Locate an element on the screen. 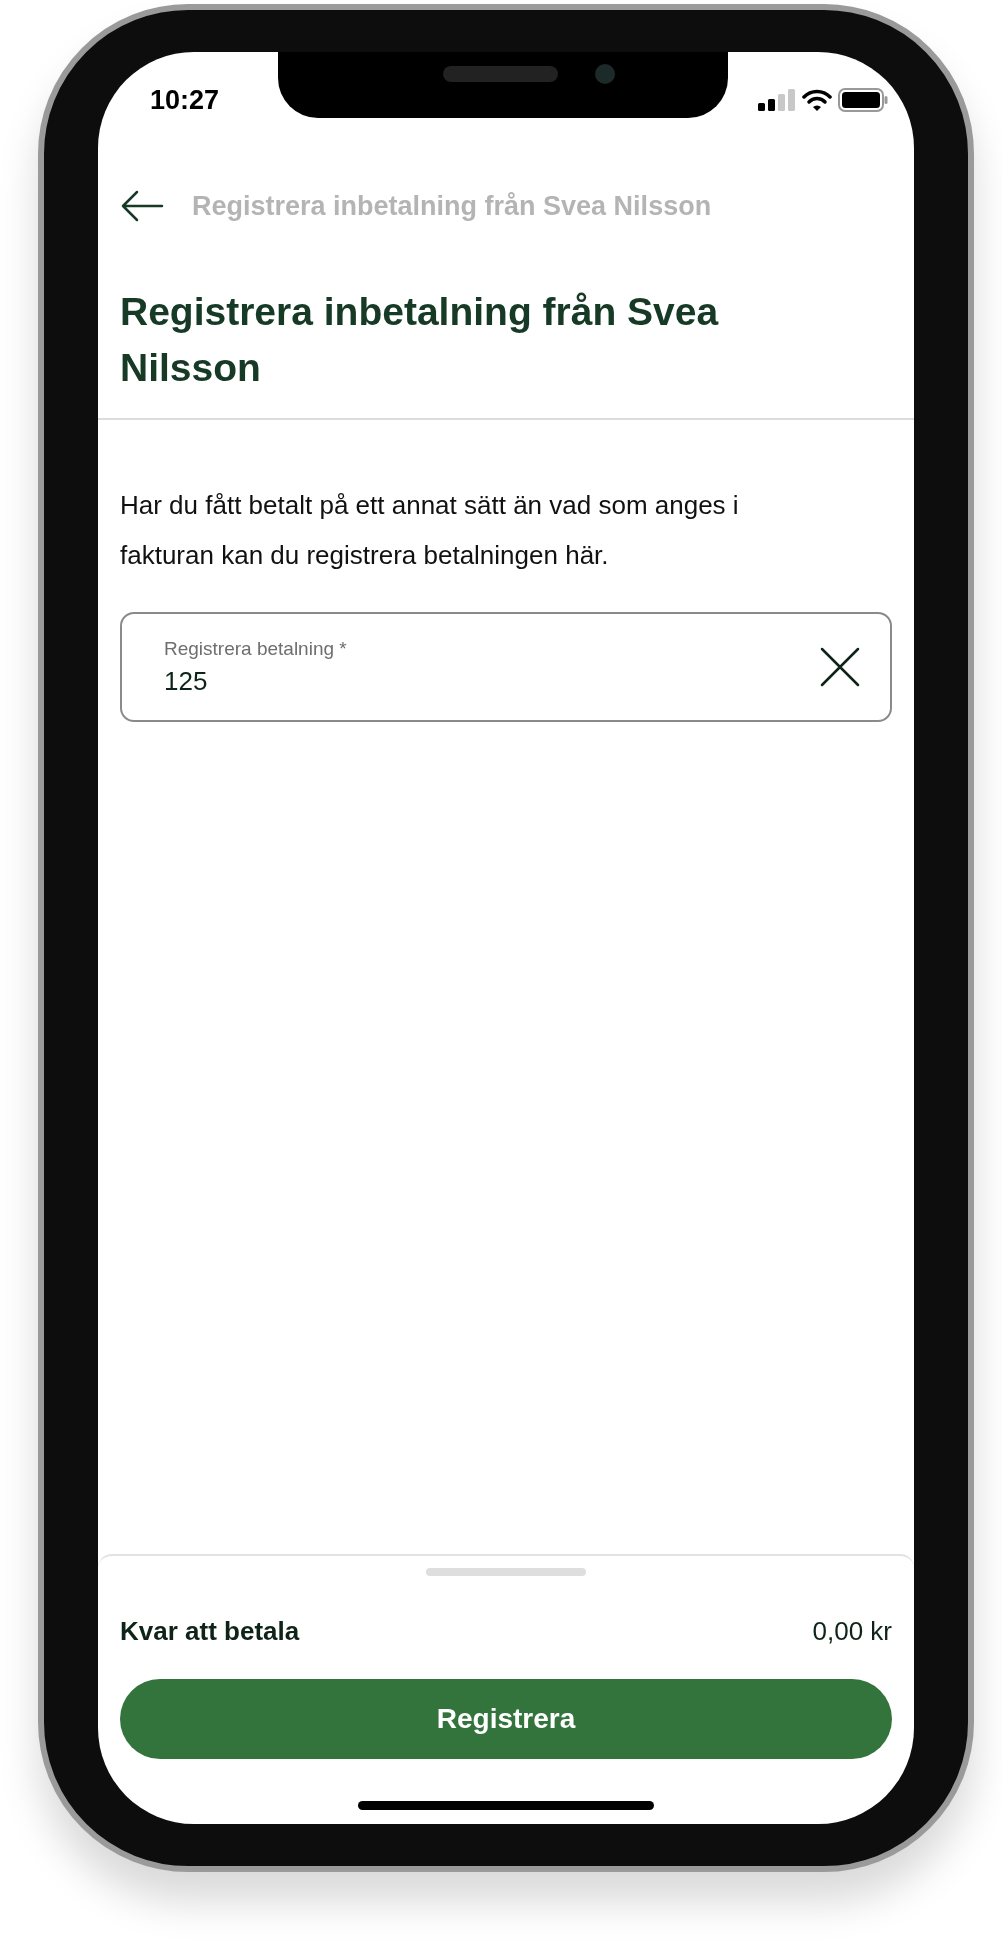 The width and height of the screenshot is (1002, 1948). register-button: Registrera is located at coordinates (506, 1719).